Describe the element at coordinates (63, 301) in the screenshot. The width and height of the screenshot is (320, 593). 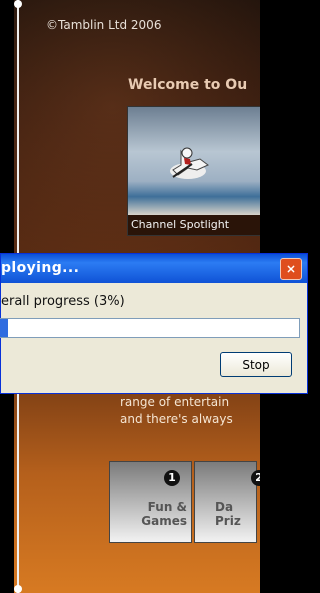
I see `progress-label: erall progress (3%)` at that location.